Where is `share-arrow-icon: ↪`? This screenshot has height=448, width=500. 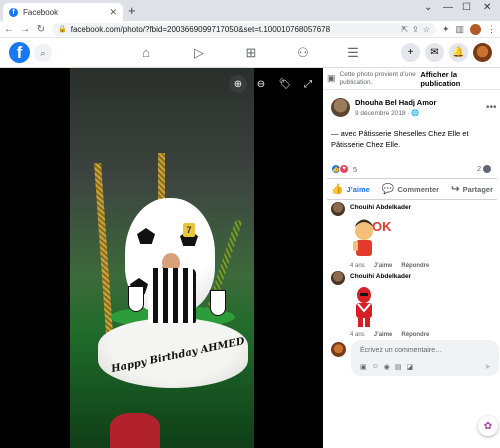 share-arrow-icon: ↪ is located at coordinates (455, 189).